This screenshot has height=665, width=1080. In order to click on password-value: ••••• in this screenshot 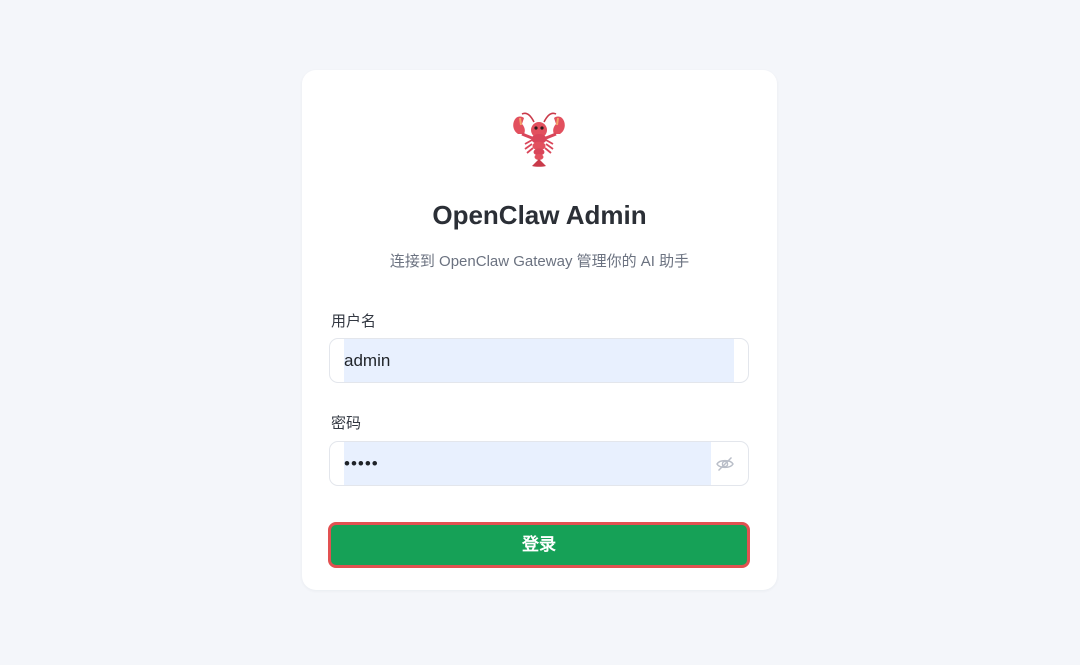, I will do `click(361, 463)`.